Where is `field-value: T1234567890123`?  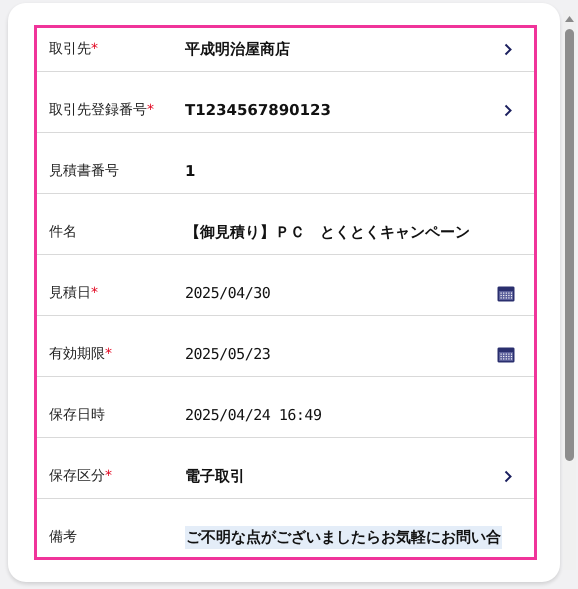 field-value: T1234567890123 is located at coordinates (258, 111).